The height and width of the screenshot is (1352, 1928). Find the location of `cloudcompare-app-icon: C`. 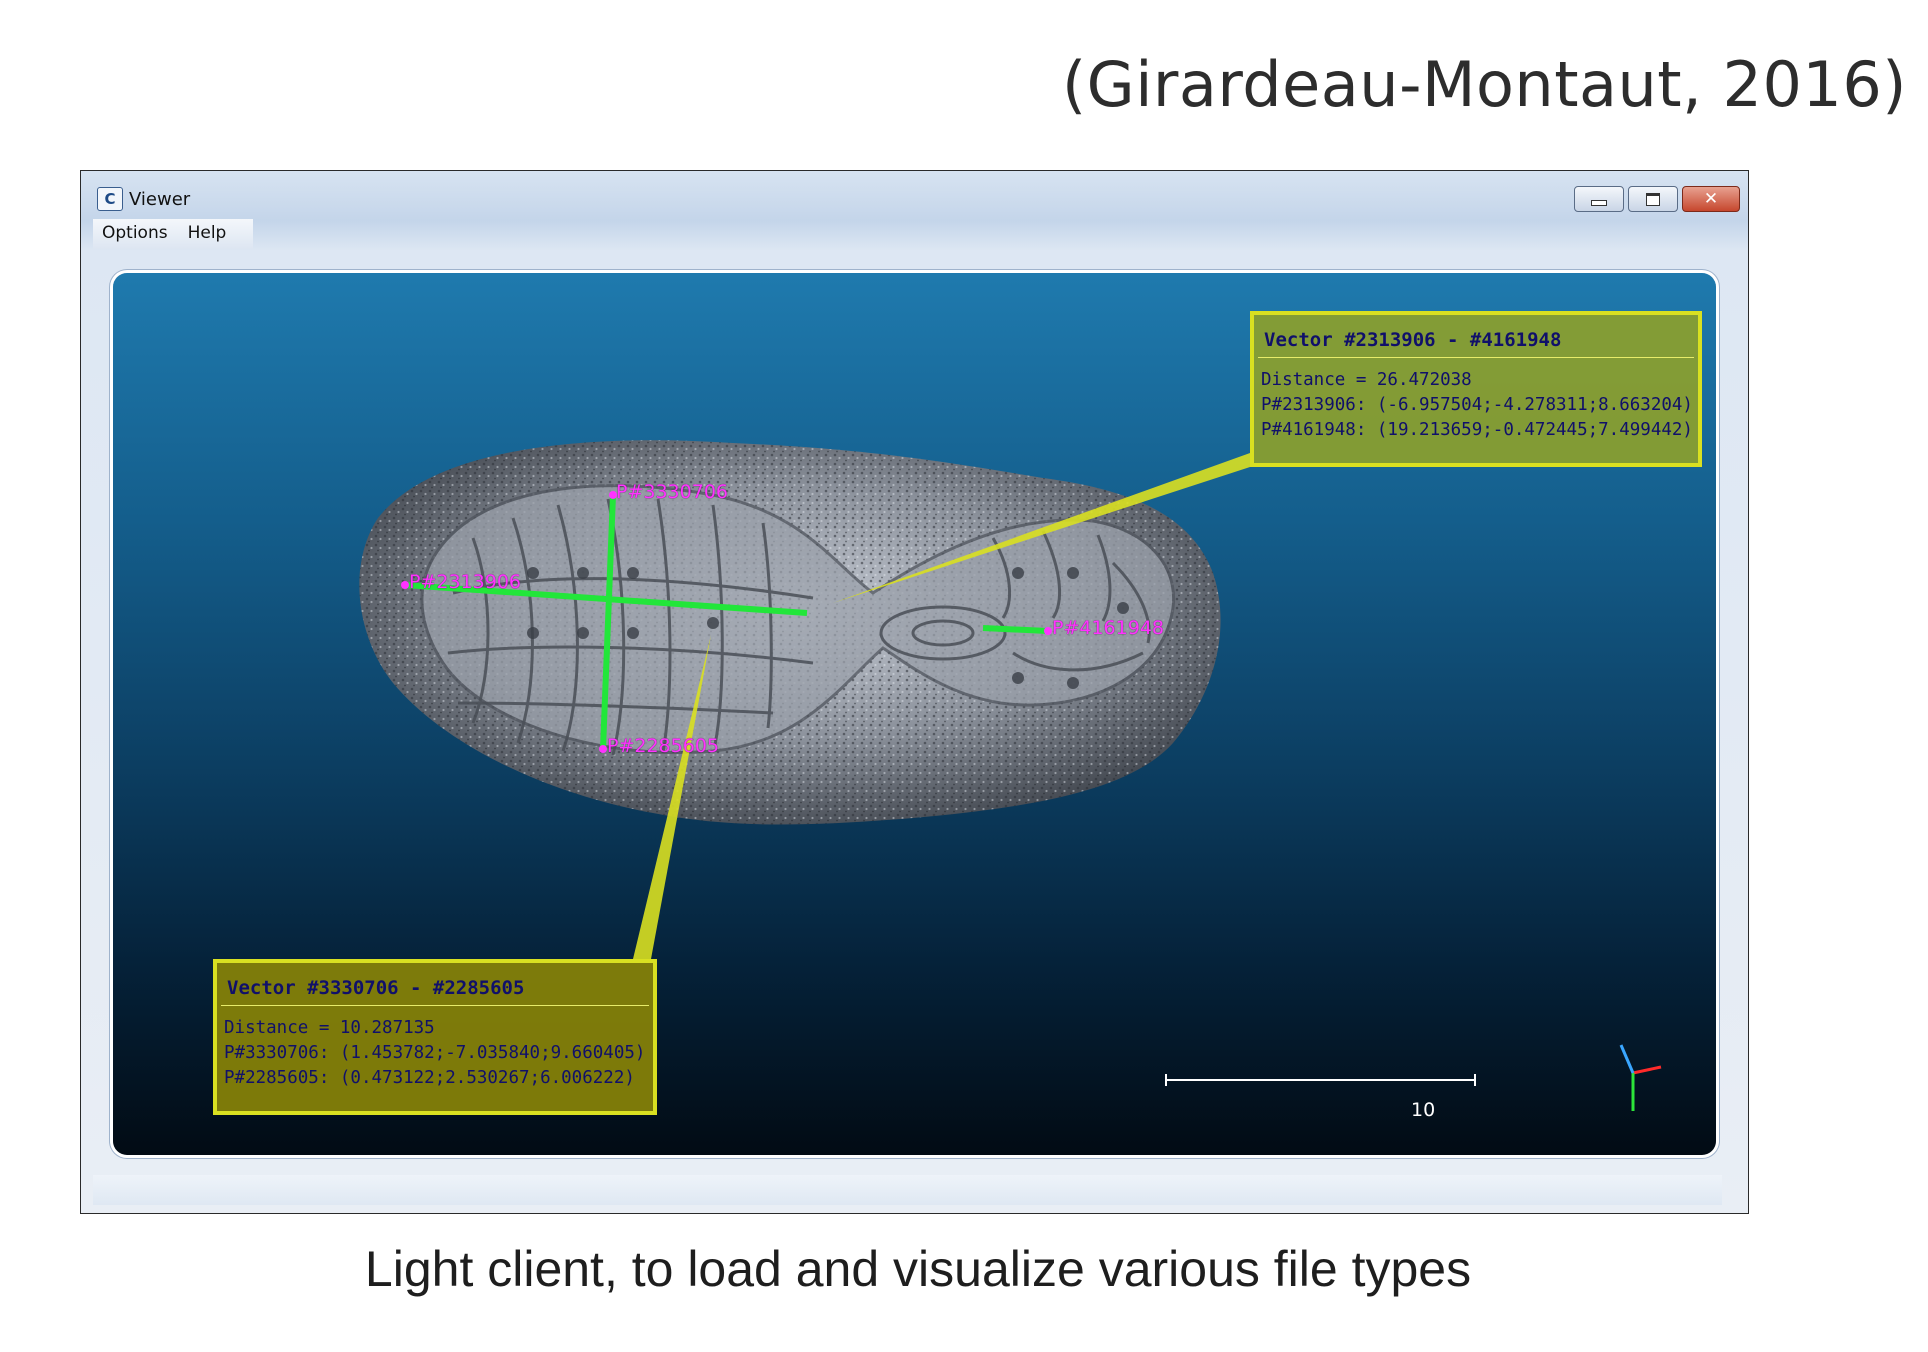

cloudcompare-app-icon: C is located at coordinates (110, 199).